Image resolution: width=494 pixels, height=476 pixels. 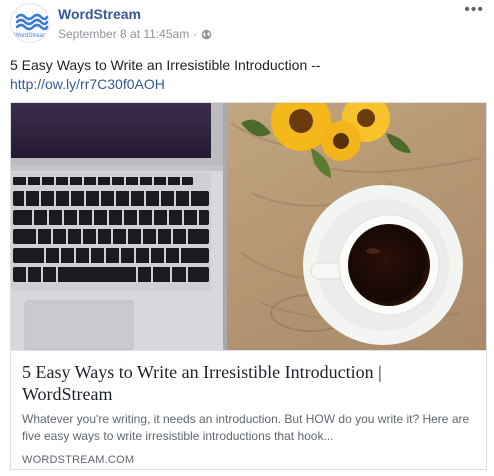 What do you see at coordinates (99, 14) in the screenshot?
I see `author-name: WordStream` at bounding box center [99, 14].